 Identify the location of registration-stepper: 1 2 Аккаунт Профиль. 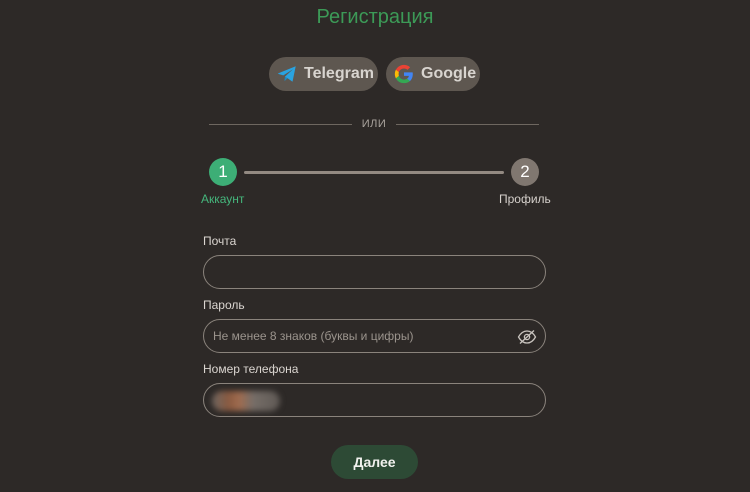
(375, 183).